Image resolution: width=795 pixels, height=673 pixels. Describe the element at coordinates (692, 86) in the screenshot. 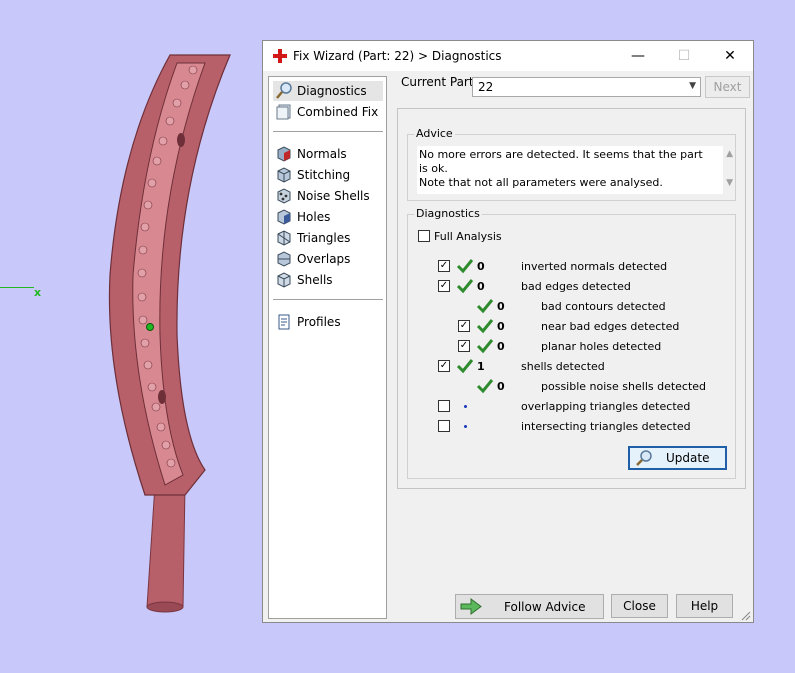

I see `chevron-down-icon: ▼` at that location.